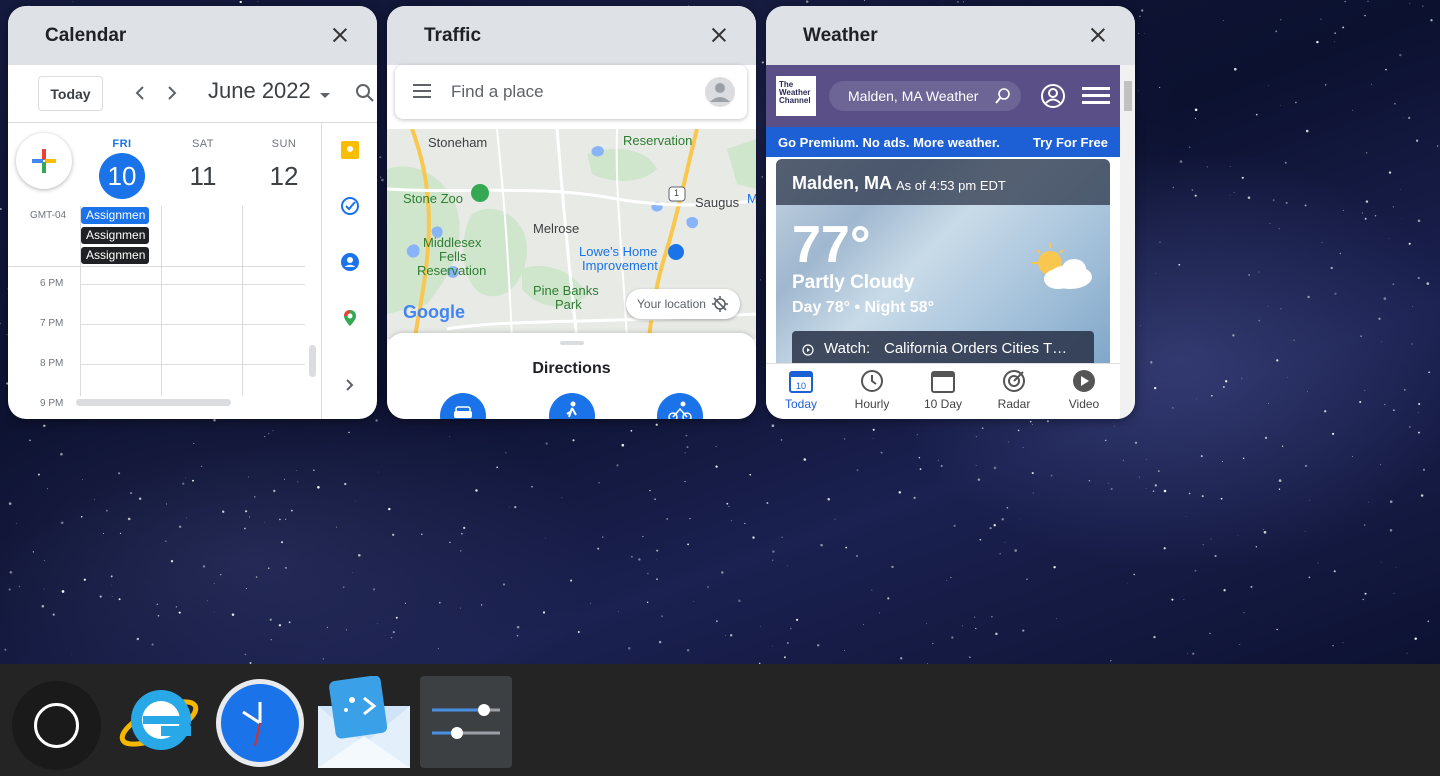 Image resolution: width=1440 pixels, height=776 pixels. Describe the element at coordinates (751, 198) in the screenshot. I see `map-label: M` at that location.